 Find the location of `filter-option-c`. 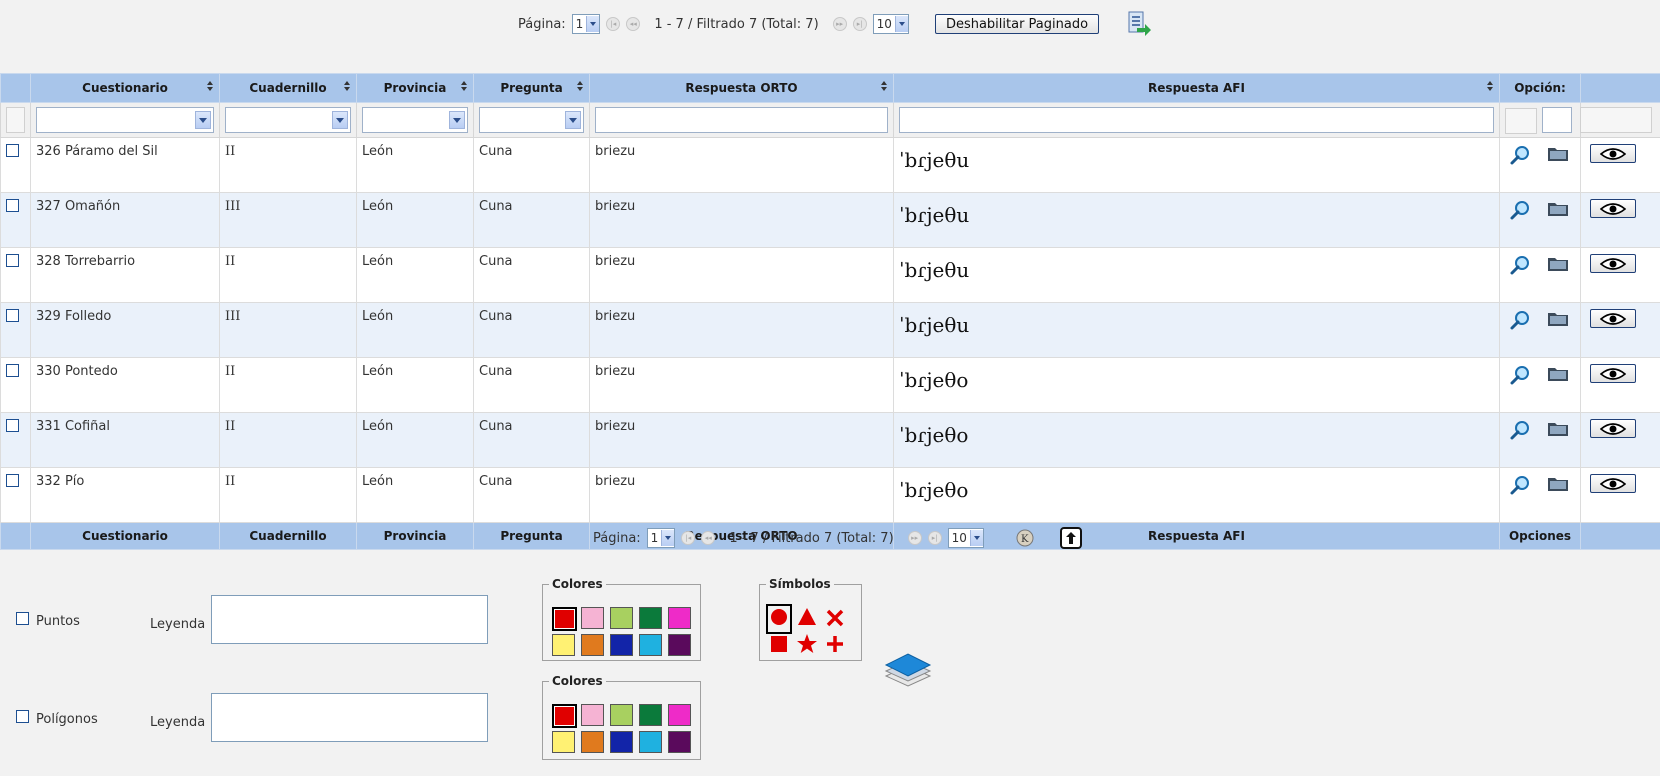

filter-option-c is located at coordinates (1616, 120).